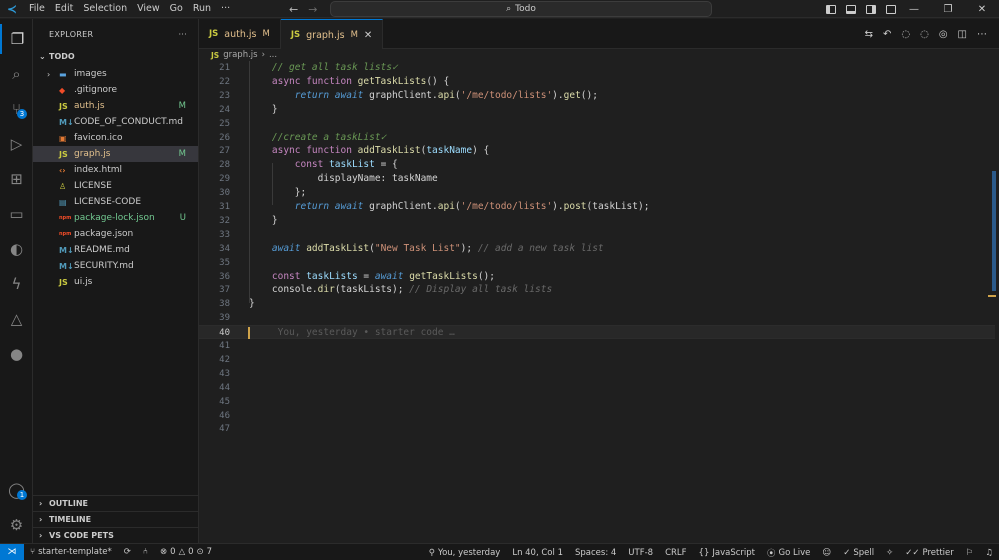 The width and height of the screenshot is (999, 560). I want to click on file-tree-item: npm package-lock.json U, so click(115, 218).